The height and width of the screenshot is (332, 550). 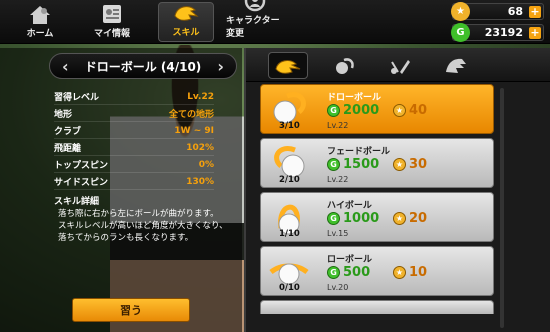 I want to click on description-line: スキルレベルが高いほど角度が大きくなり、, so click(x=143, y=226).